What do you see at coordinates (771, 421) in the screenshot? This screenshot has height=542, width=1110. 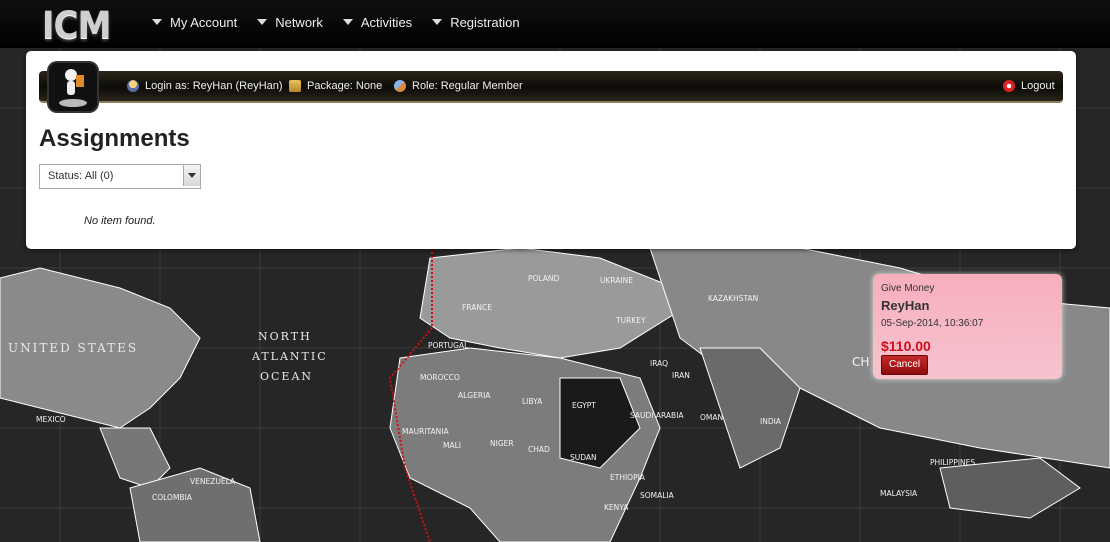 I see `map-label-india: INDIA` at bounding box center [771, 421].